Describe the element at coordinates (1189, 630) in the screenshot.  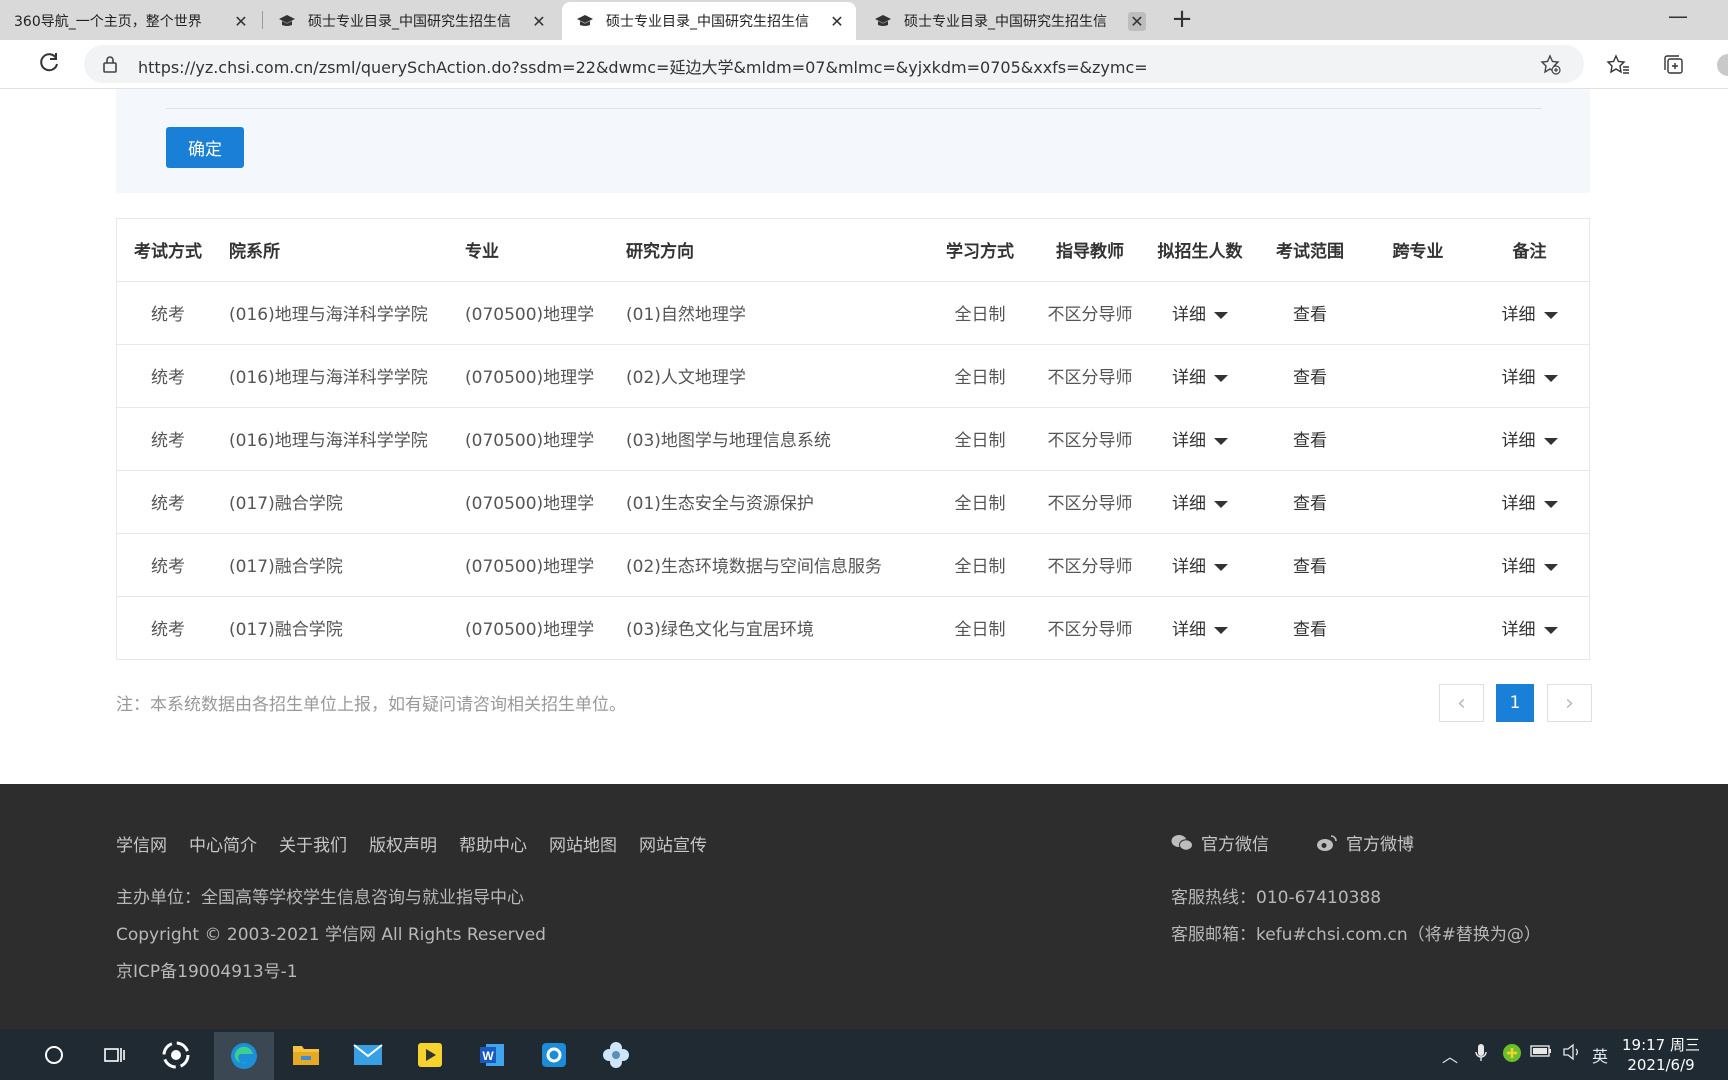
I see `quota-detail-dropdown-text: 详细` at that location.